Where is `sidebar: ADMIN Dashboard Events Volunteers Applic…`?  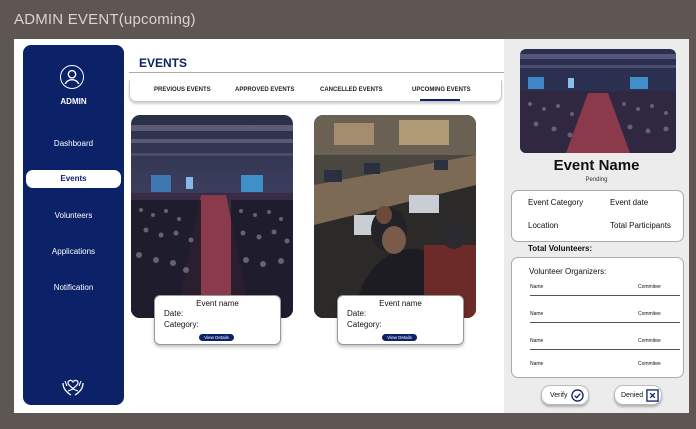
sidebar: ADMIN Dashboard Events Volunteers Applic… is located at coordinates (73, 225).